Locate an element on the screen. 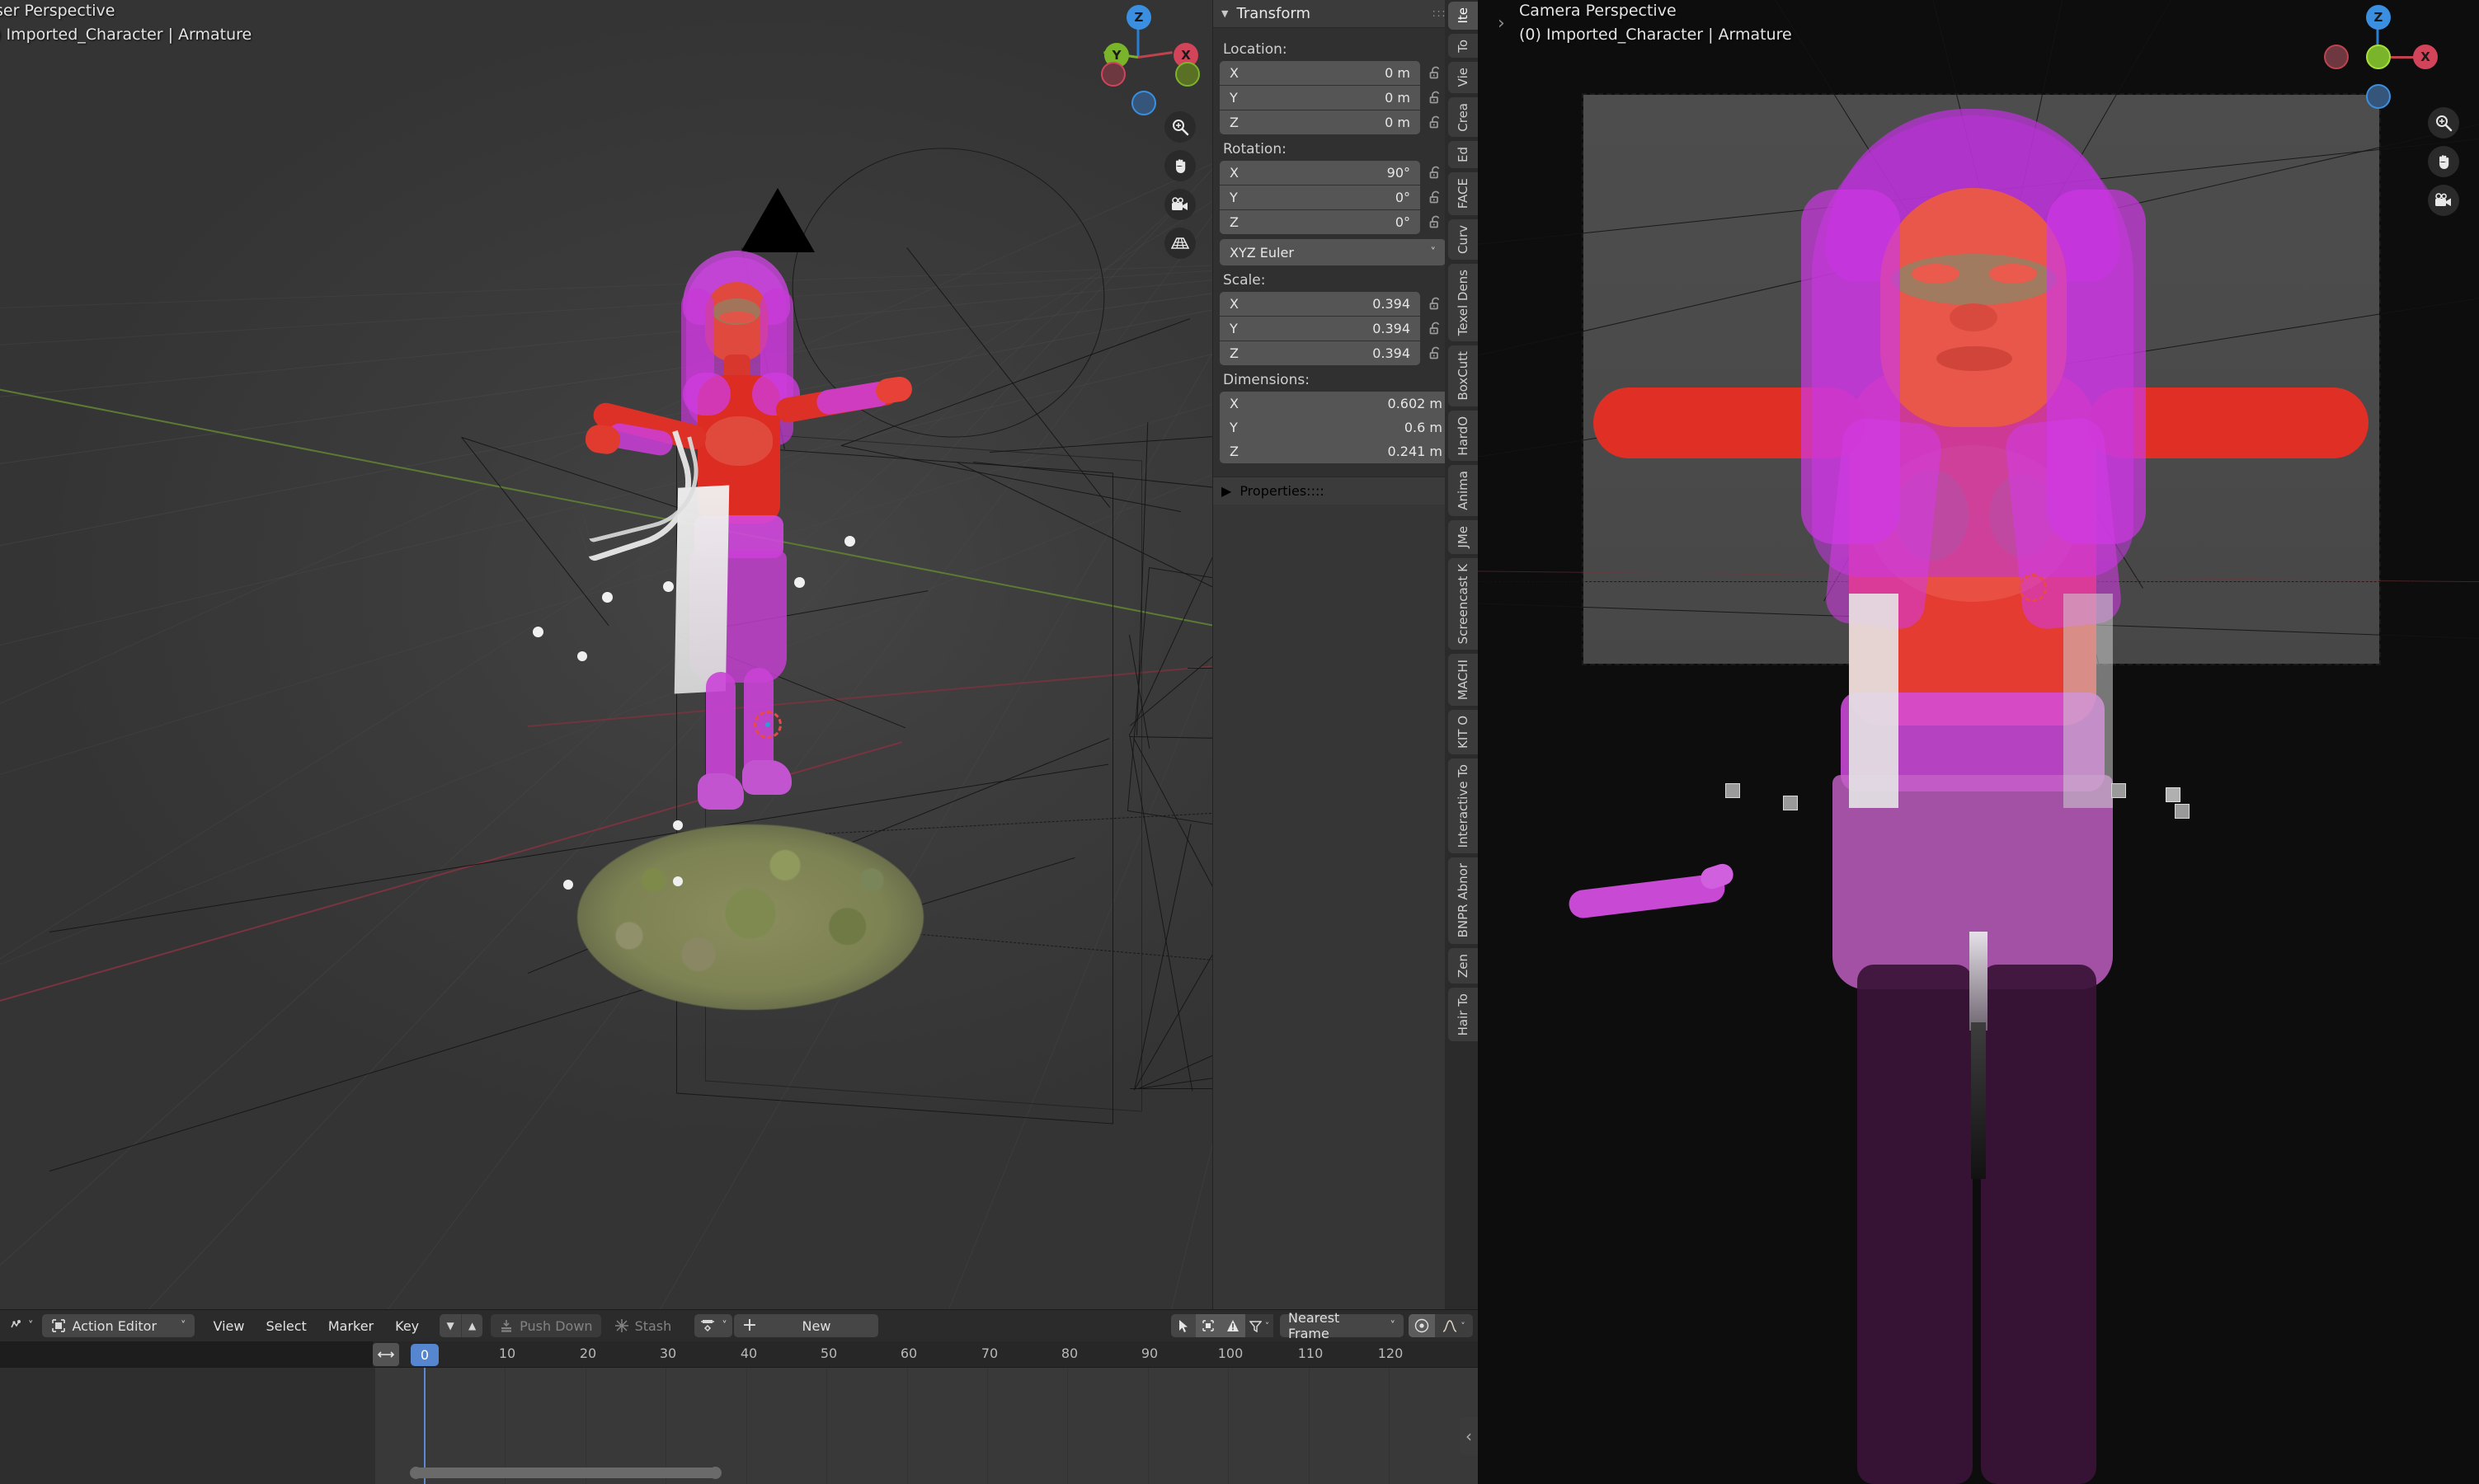 The image size is (2479, 1484). sidebar-tab-hair-to: Hair To is located at coordinates (1463, 1014).